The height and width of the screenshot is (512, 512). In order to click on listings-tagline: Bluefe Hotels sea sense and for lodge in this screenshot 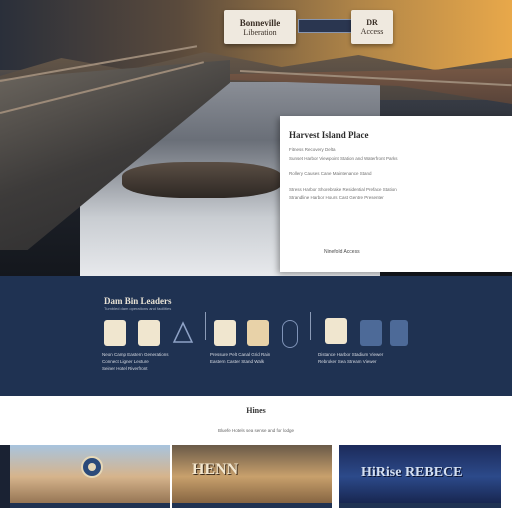, I will do `click(256, 430)`.